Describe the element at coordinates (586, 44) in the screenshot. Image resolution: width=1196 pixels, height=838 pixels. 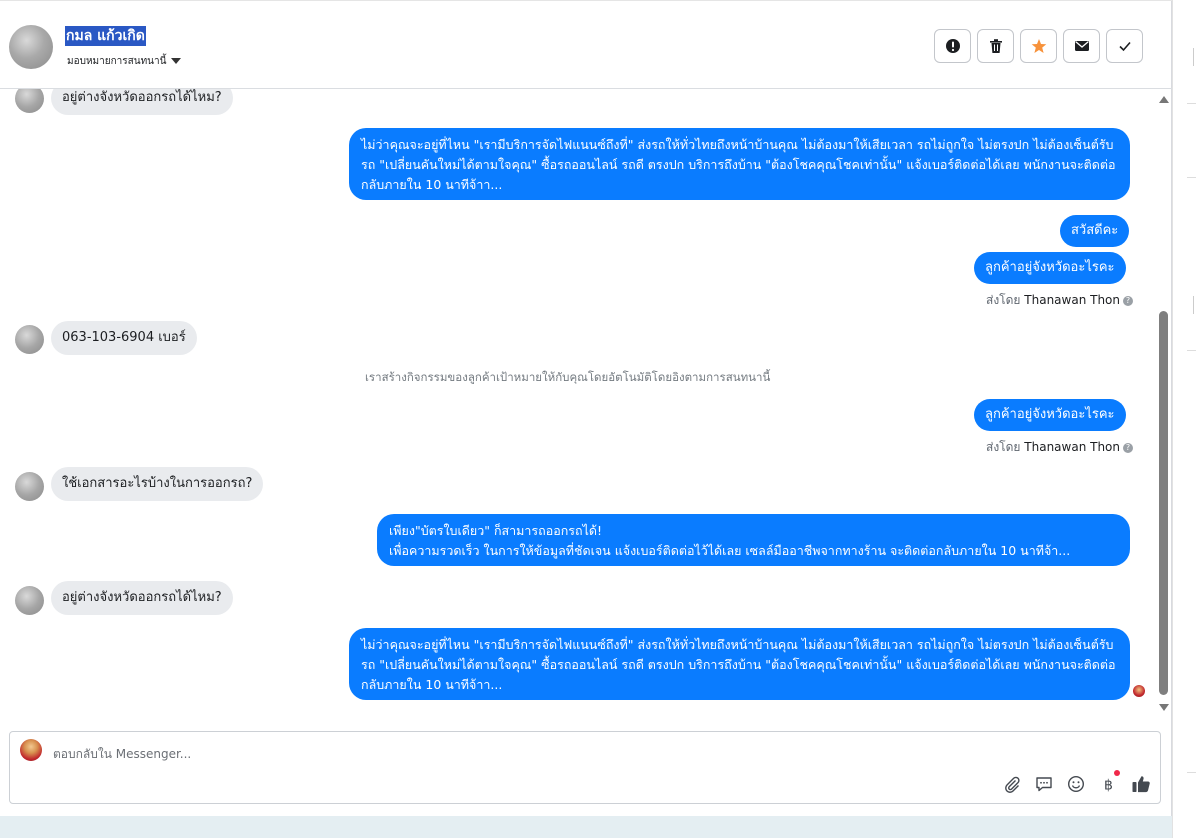
I see `conversation-header: กมล แก้วเกิด มอบหมายการสนทนานี้` at that location.